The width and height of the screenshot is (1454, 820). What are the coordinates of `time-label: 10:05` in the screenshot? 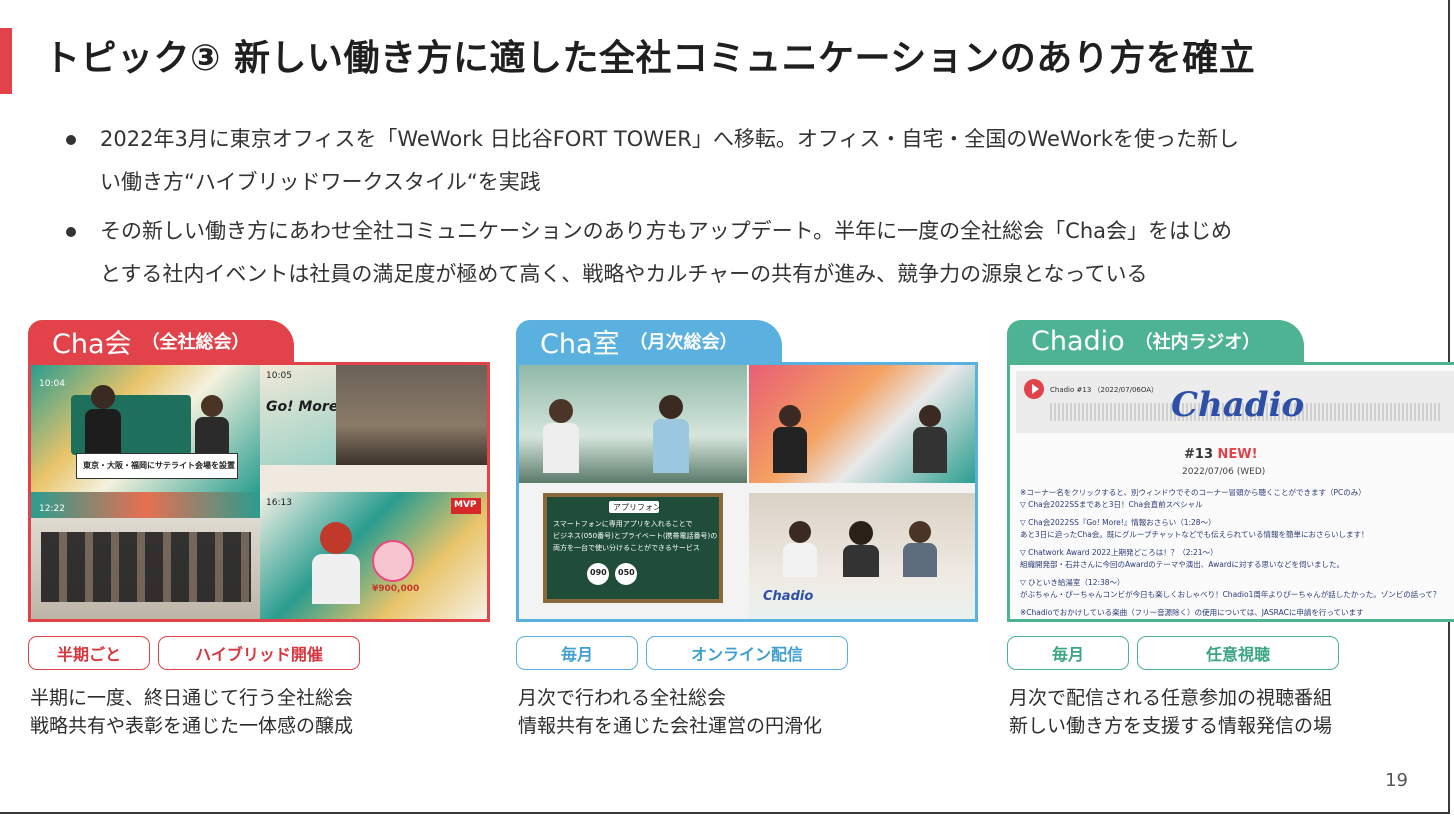 It's located at (279, 376).